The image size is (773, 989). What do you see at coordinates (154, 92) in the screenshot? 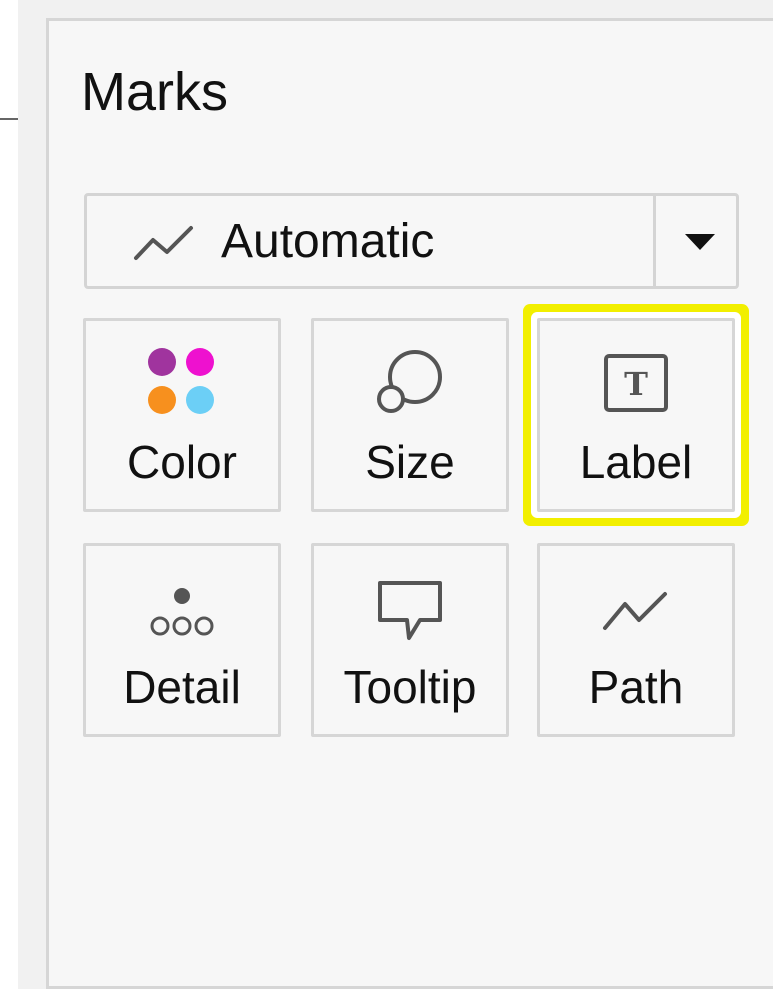
I see `panel-title: Marks` at bounding box center [154, 92].